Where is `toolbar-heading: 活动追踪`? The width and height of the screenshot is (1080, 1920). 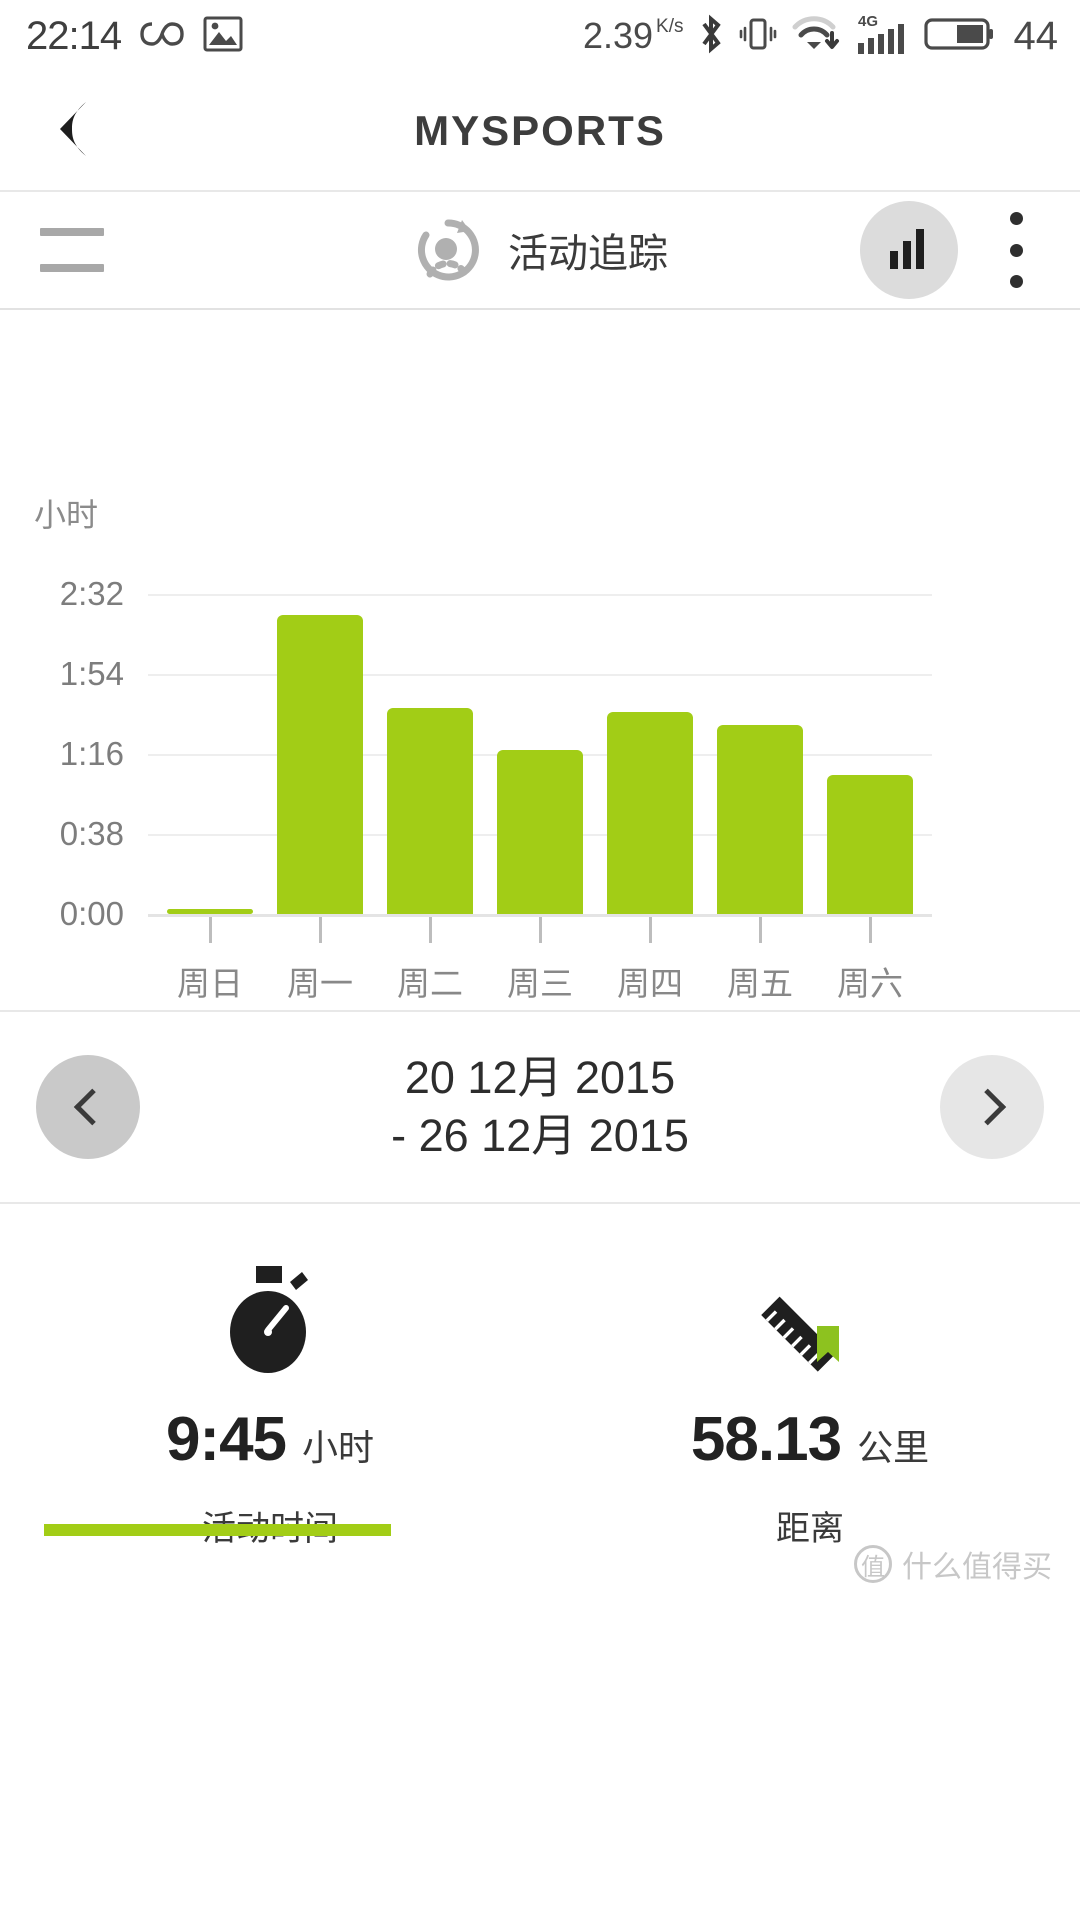
toolbar-heading: 活动追踪 is located at coordinates (540, 250).